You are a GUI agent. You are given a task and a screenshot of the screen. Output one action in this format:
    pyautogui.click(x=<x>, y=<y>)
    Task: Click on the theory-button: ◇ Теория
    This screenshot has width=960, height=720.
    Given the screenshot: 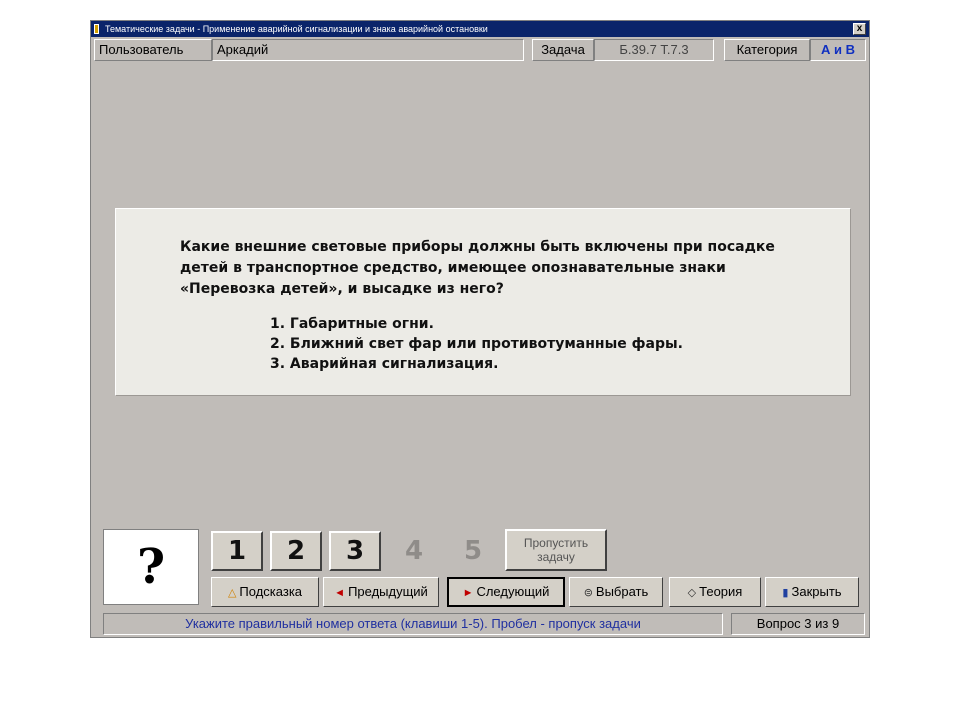 What is the action you would take?
    pyautogui.click(x=715, y=592)
    